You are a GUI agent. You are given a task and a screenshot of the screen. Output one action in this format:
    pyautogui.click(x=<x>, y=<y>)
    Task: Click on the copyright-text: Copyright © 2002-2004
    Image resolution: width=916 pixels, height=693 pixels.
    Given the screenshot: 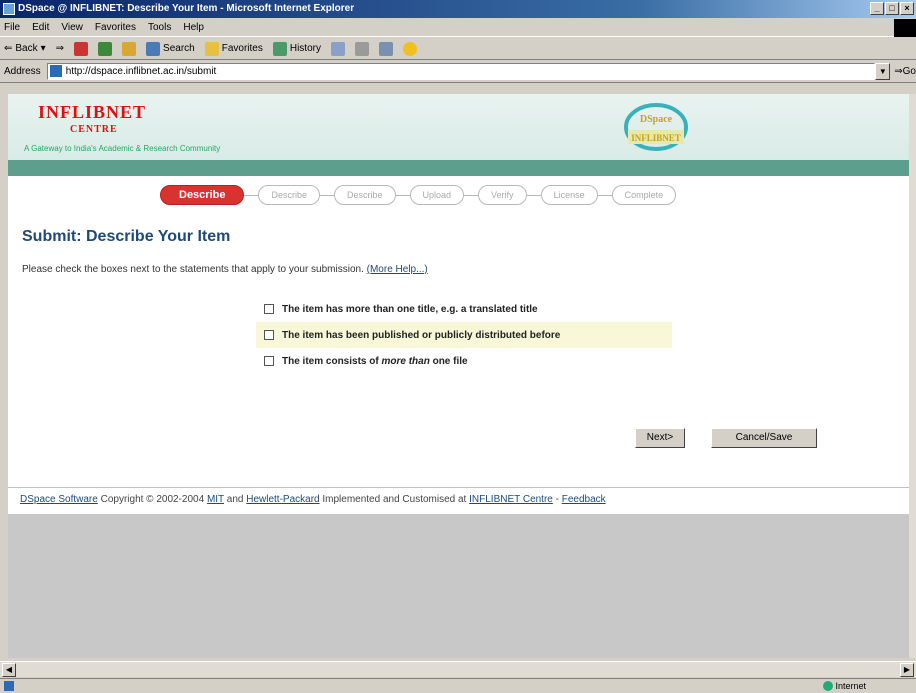 What is the action you would take?
    pyautogui.click(x=152, y=499)
    